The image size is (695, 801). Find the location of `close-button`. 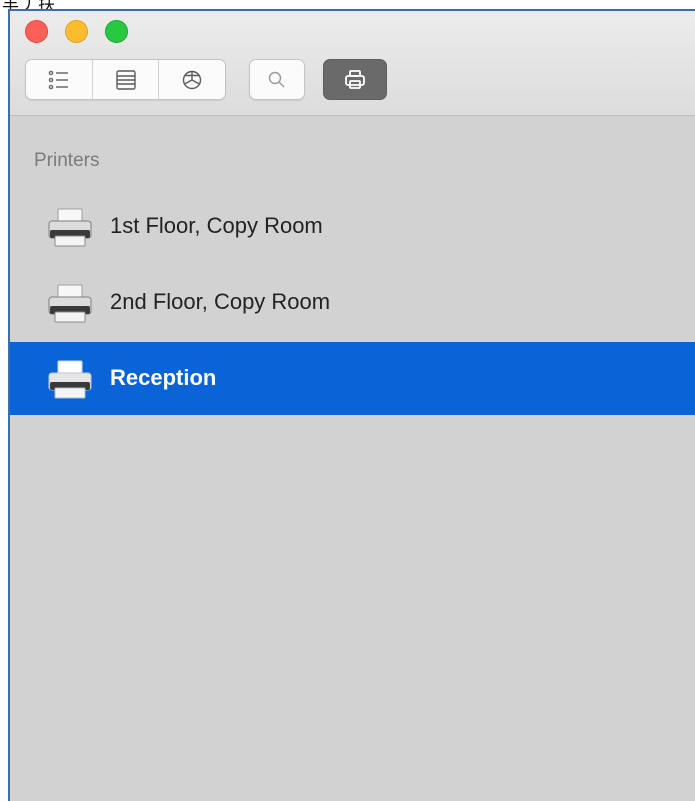

close-button is located at coordinates (36, 31).